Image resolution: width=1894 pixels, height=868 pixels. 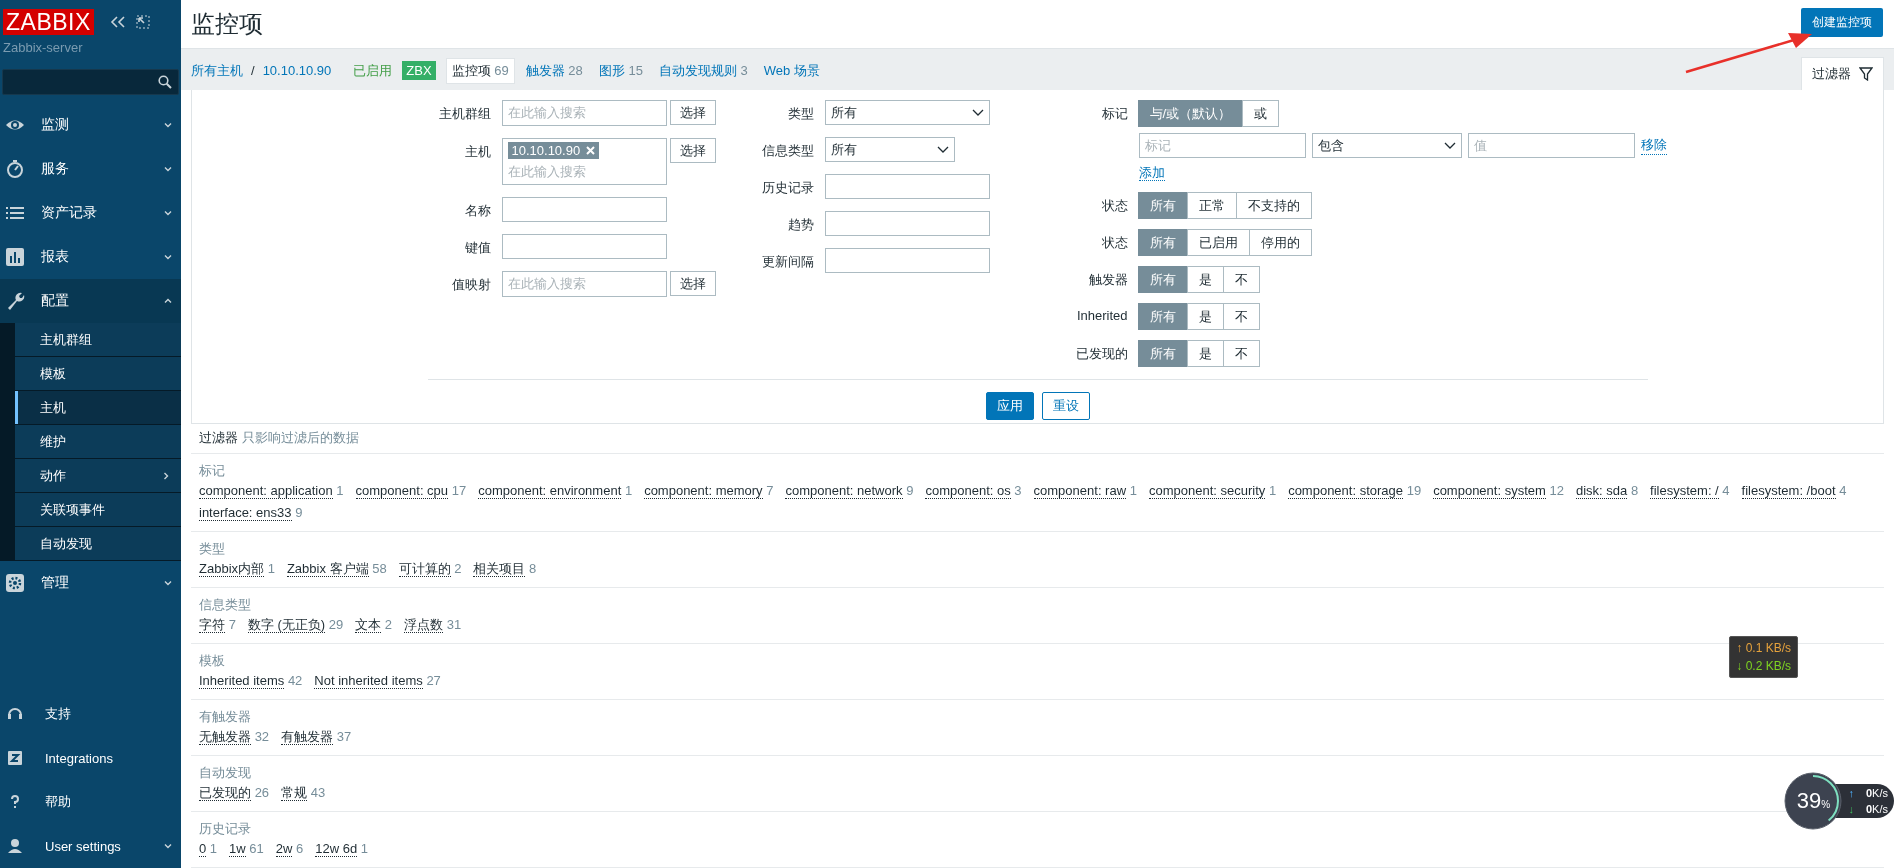 I want to click on reset-button: 重设, so click(x=1065, y=406).